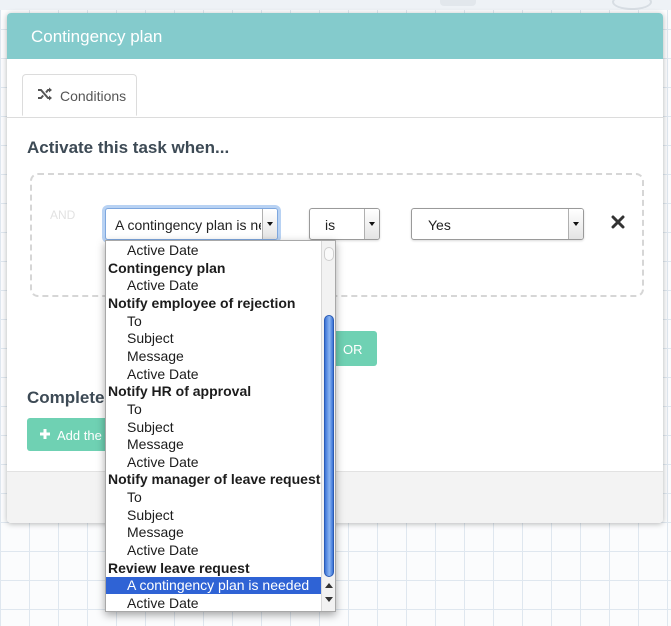 This screenshot has height=626, width=671. Describe the element at coordinates (179, 567) in the screenshot. I see `dropdown-group-label: Review leave request` at that location.